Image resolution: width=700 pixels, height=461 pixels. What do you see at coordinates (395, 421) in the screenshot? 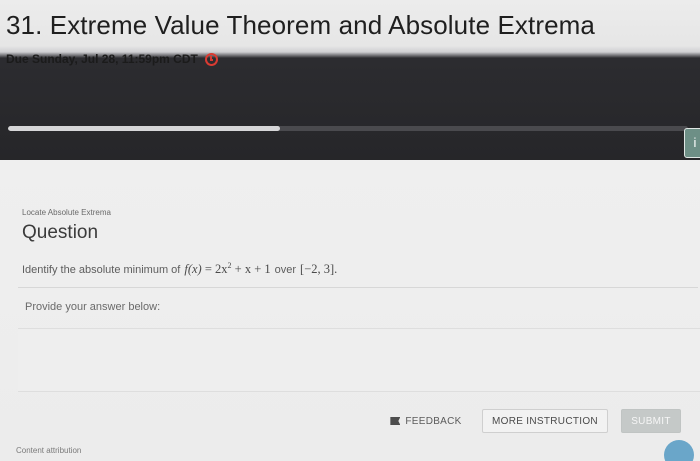
I see `flag-icon` at bounding box center [395, 421].